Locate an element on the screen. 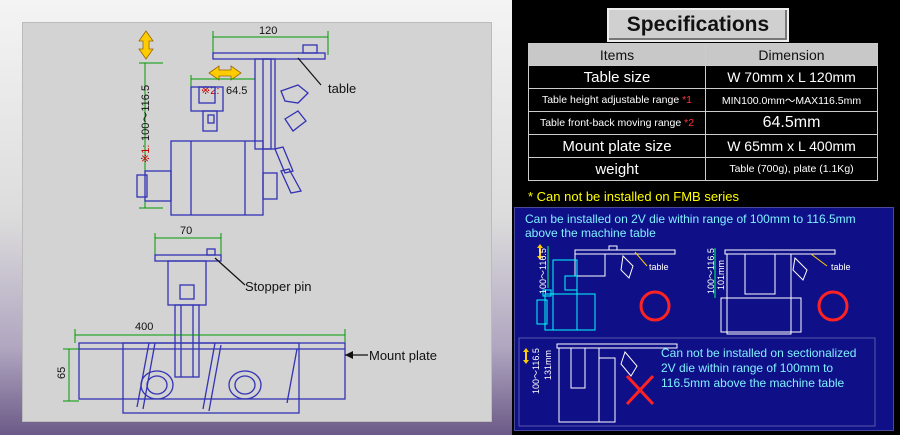 The height and width of the screenshot is (435, 900). ng-text-line-3: 116.5mm above the machine table is located at coordinates (753, 383).